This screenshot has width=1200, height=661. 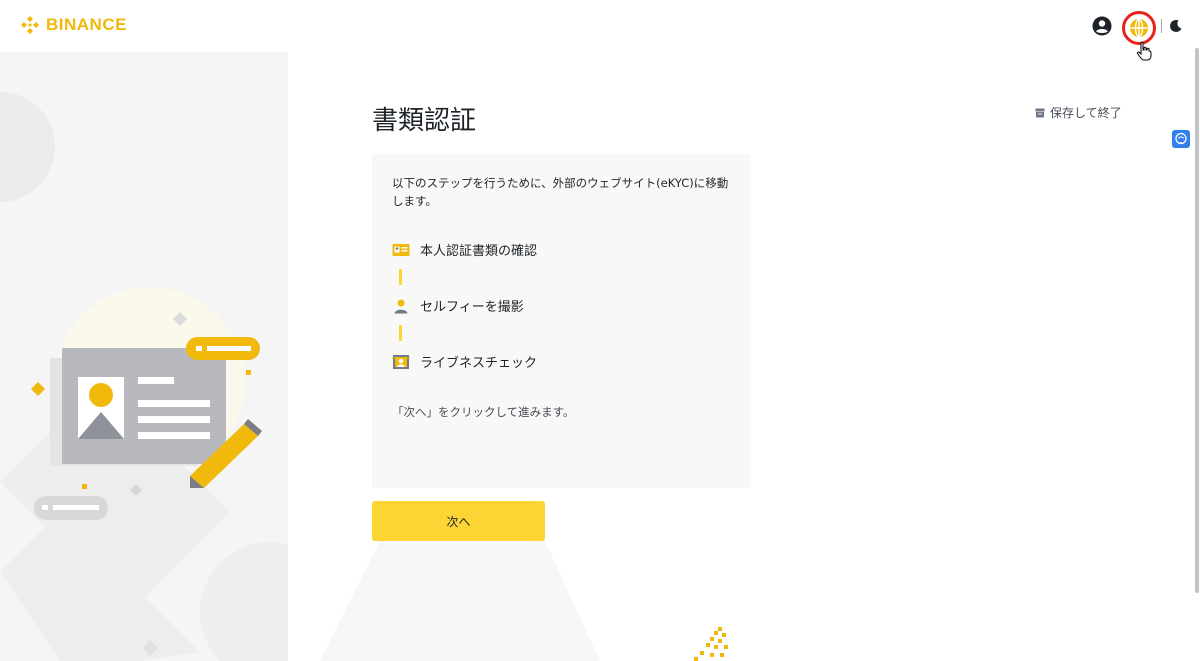 I want to click on page-title: 書類認証, so click(x=424, y=121).